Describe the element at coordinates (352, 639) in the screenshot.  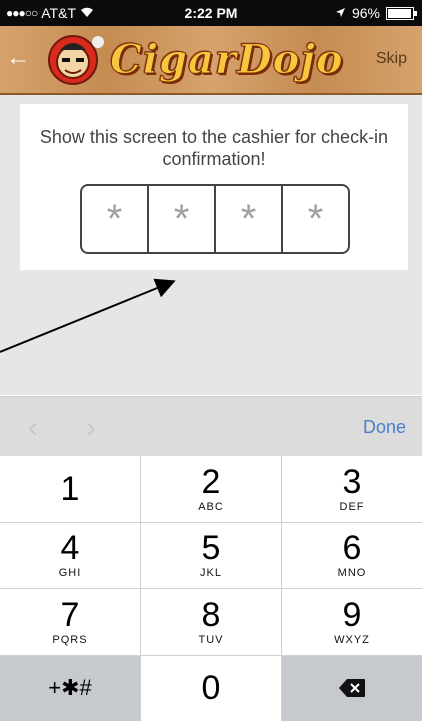
I see `key-letters: WXYZ` at that location.